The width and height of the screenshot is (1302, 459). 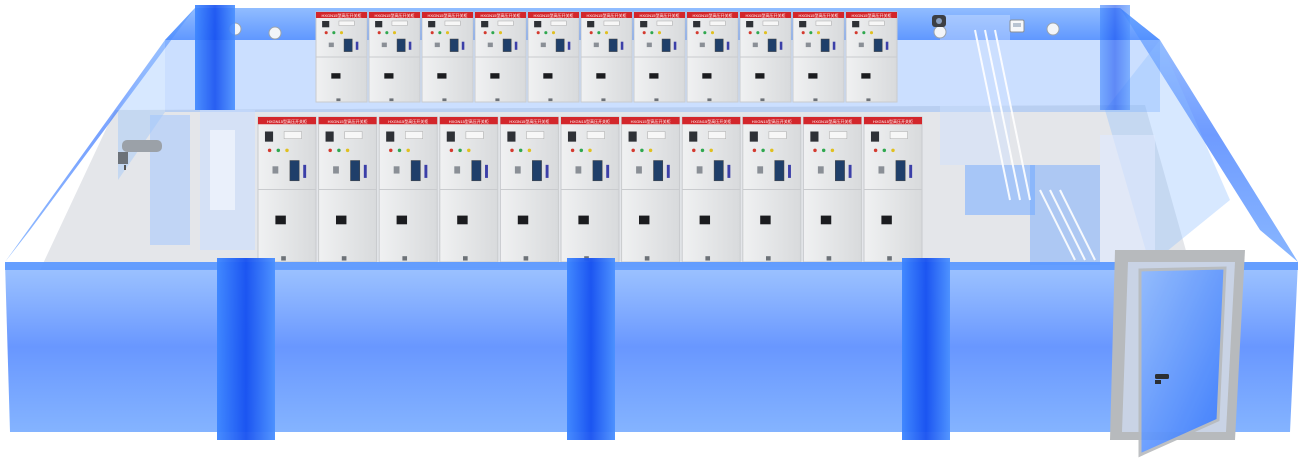 What do you see at coordinates (939, 21) in the screenshot?
I see `camera-icon` at bounding box center [939, 21].